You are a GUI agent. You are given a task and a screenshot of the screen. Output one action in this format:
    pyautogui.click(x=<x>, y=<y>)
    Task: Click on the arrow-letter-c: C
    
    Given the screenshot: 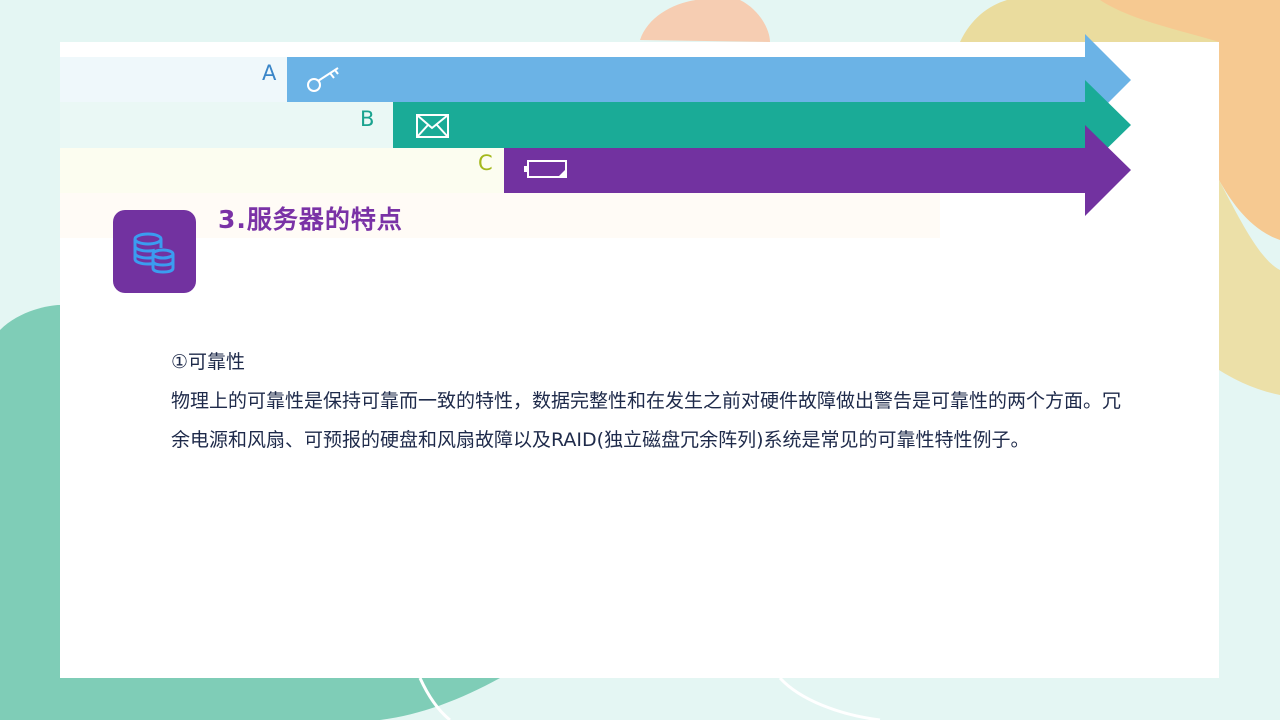 What is the action you would take?
    pyautogui.click(x=485, y=163)
    